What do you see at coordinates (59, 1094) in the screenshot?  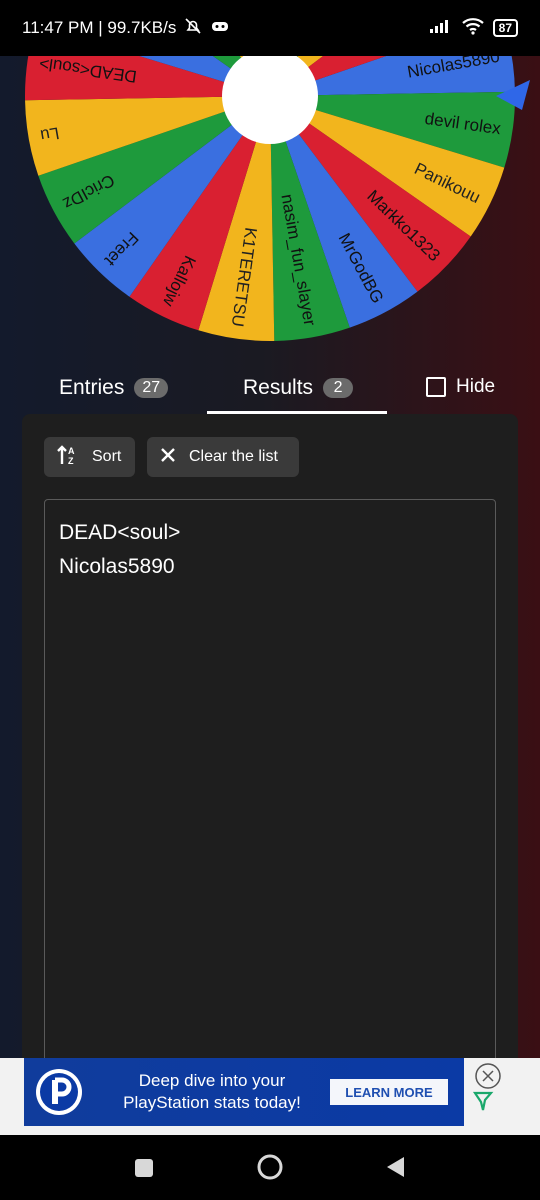 I see `ad-logo-icon` at bounding box center [59, 1094].